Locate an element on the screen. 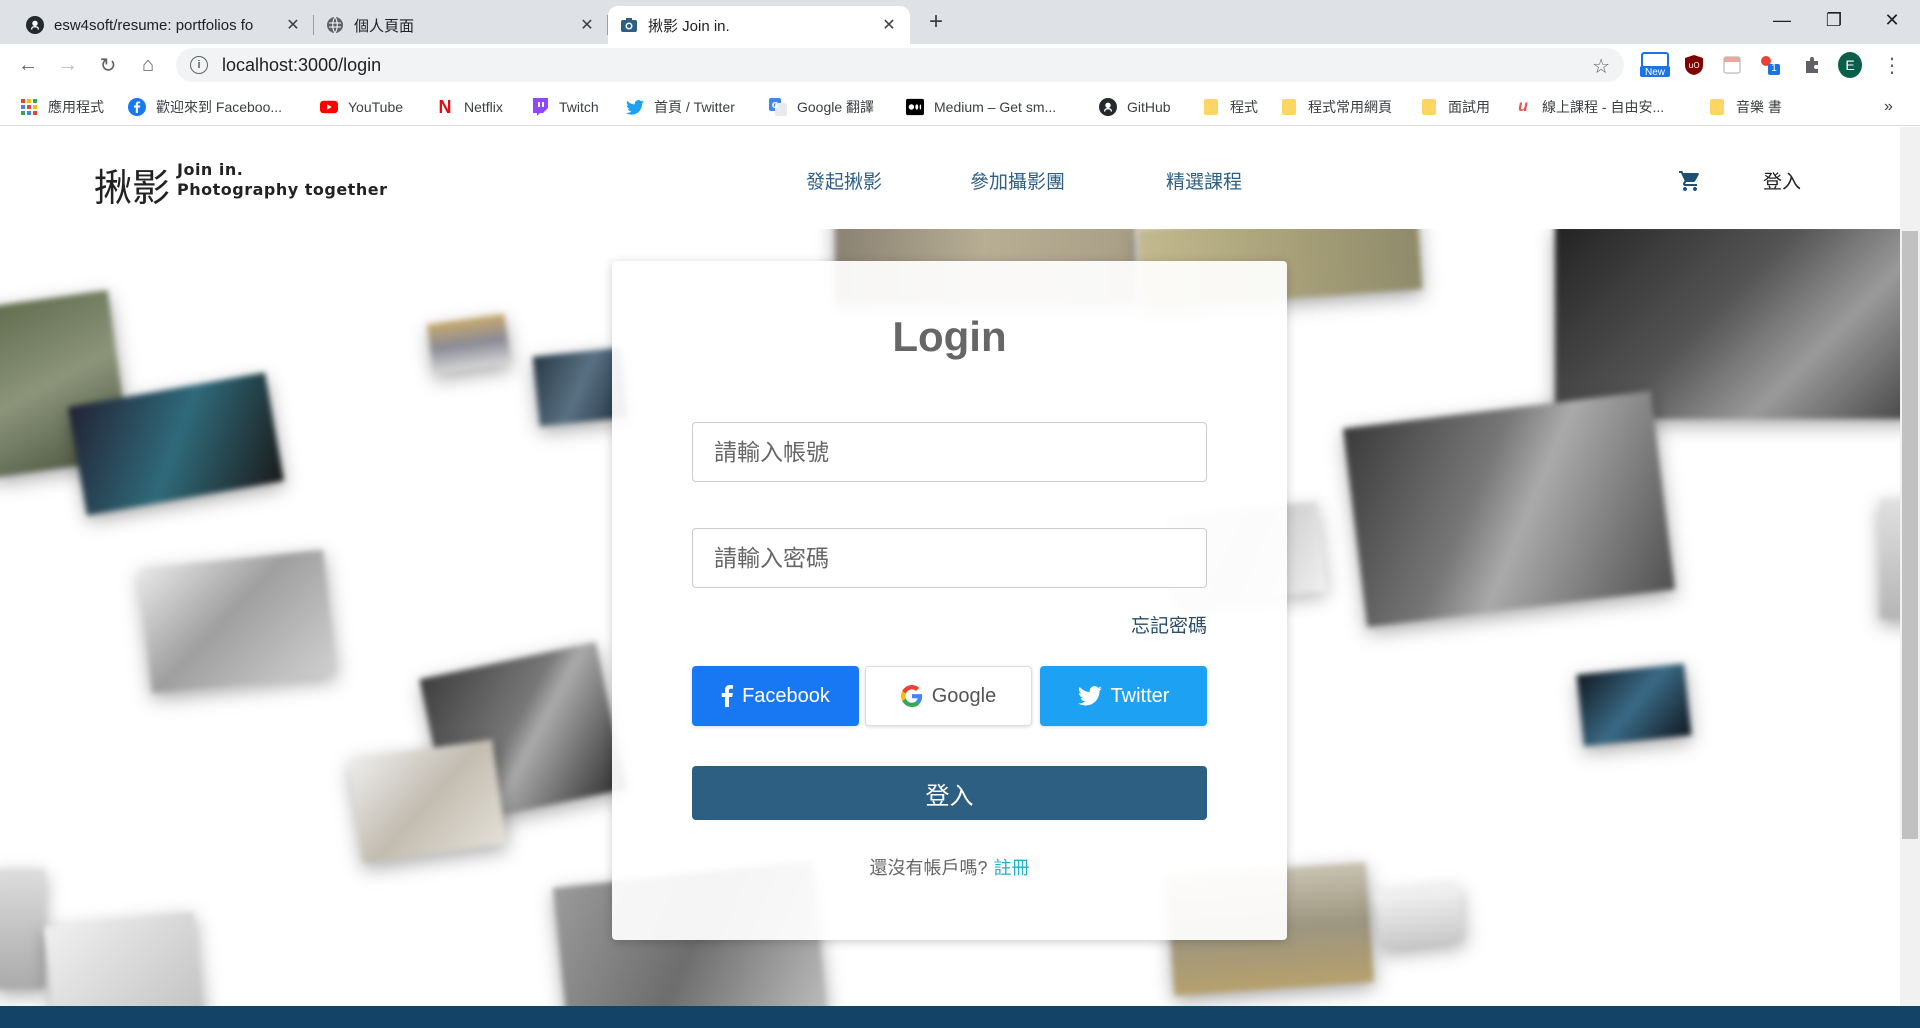  google-translate-icon: G is located at coordinates (778, 107).